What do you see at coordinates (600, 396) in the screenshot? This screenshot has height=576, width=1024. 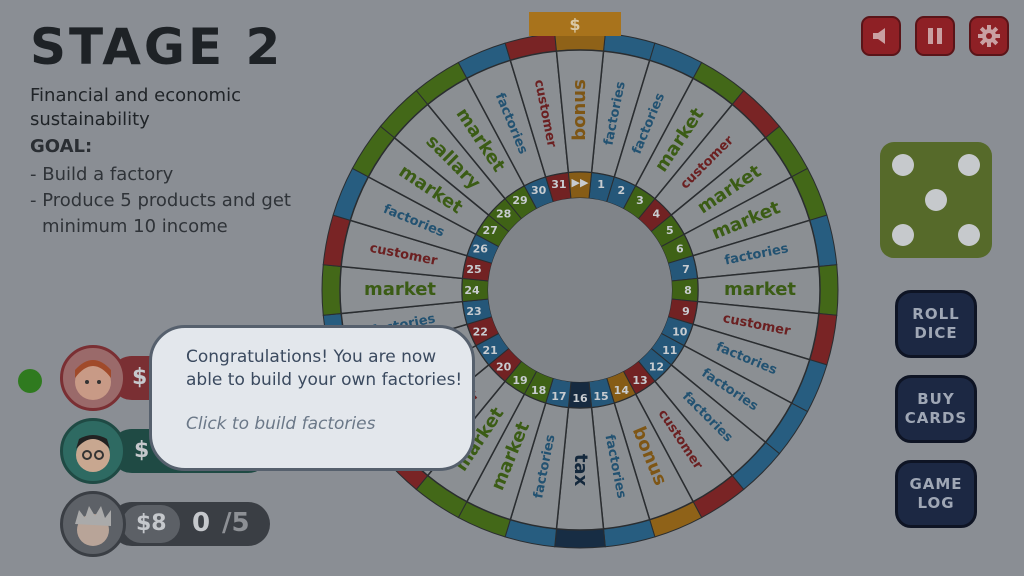 I see `board-space-number: 15` at bounding box center [600, 396].